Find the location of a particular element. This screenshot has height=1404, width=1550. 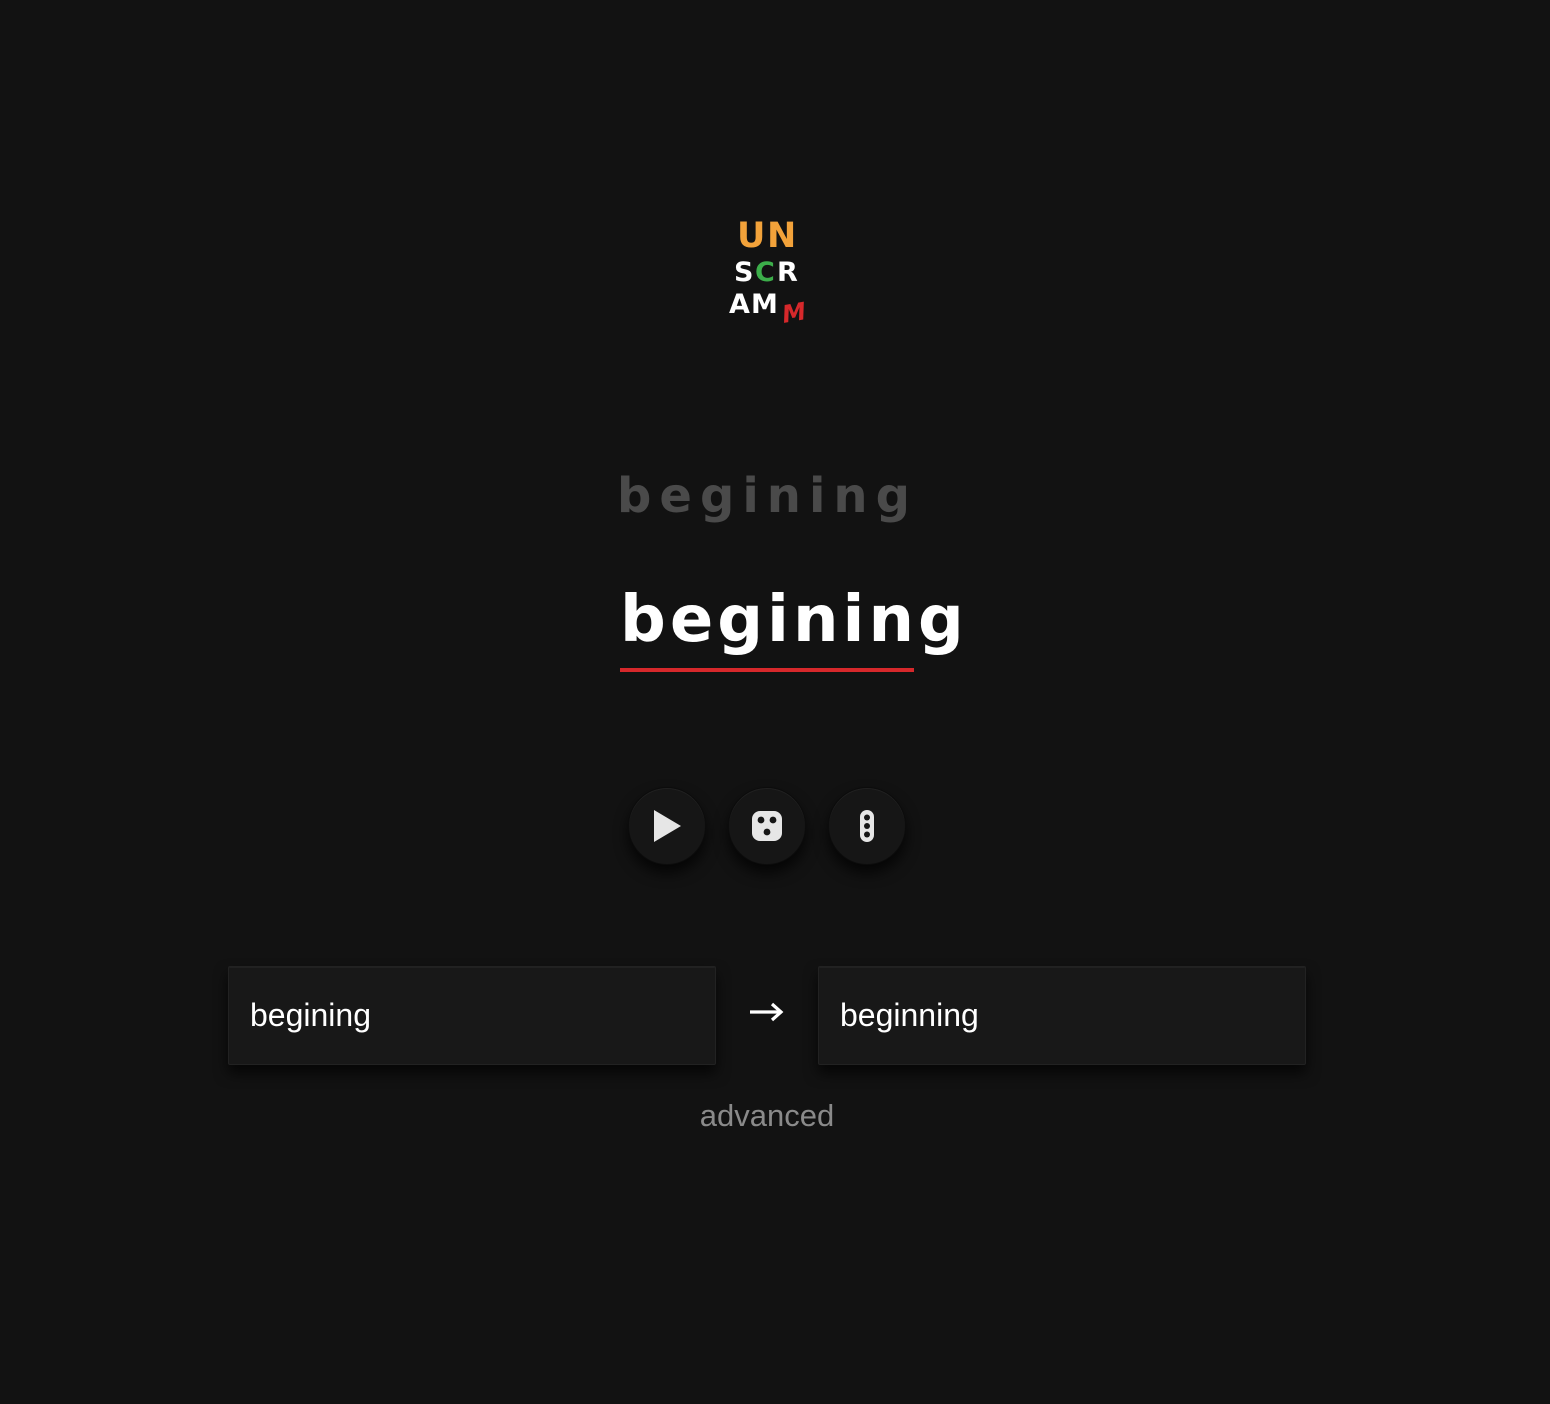

more-options-button is located at coordinates (867, 826).